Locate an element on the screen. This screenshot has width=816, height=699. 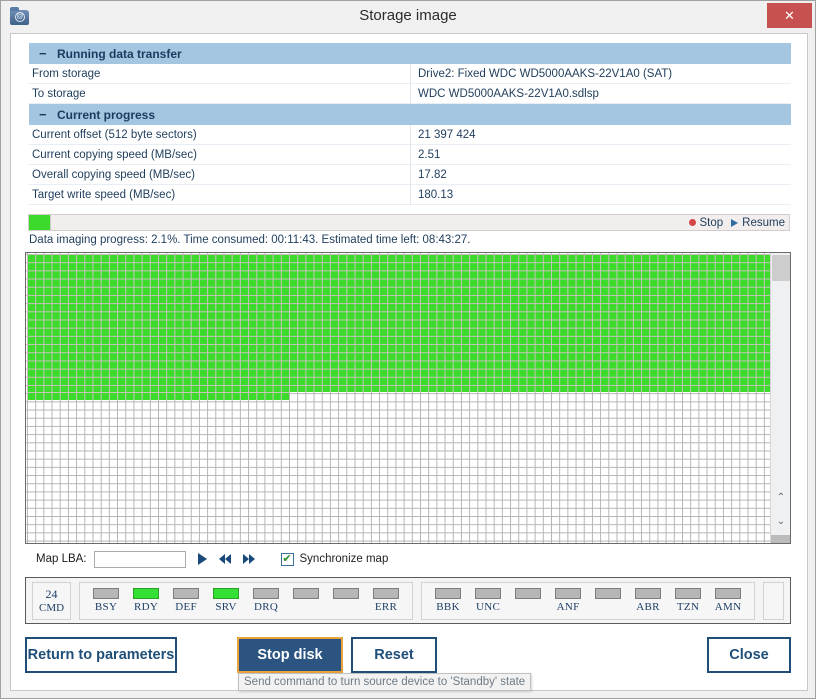
stop-button: Stop is located at coordinates (706, 222).